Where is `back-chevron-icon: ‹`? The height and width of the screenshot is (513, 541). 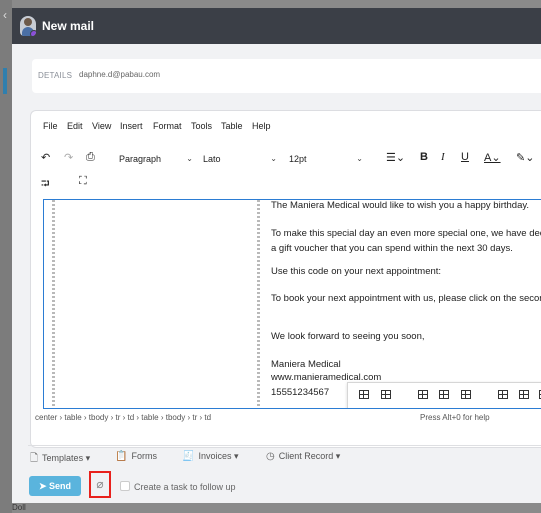 back-chevron-icon: ‹ is located at coordinates (5, 15).